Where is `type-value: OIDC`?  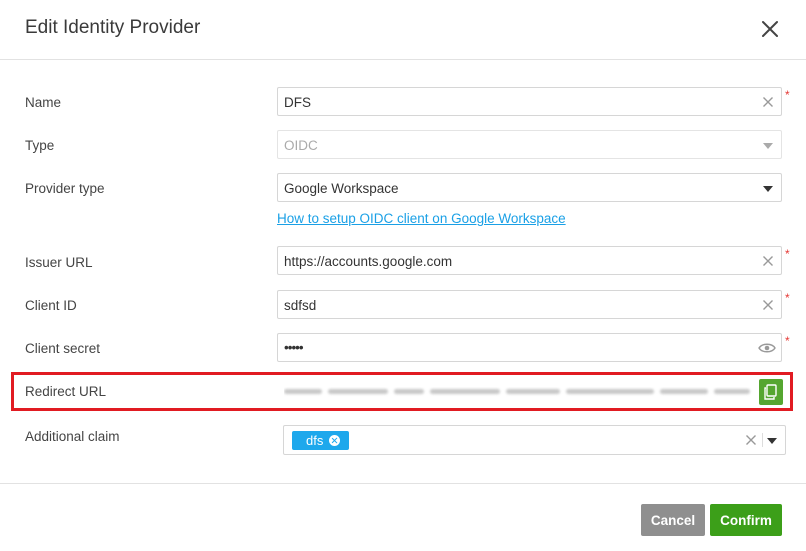
type-value: OIDC is located at coordinates (301, 145).